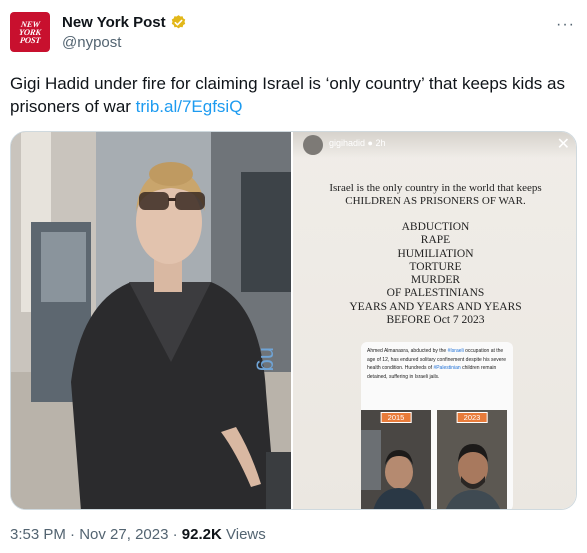  I want to click on views-label: Views, so click(246, 534).